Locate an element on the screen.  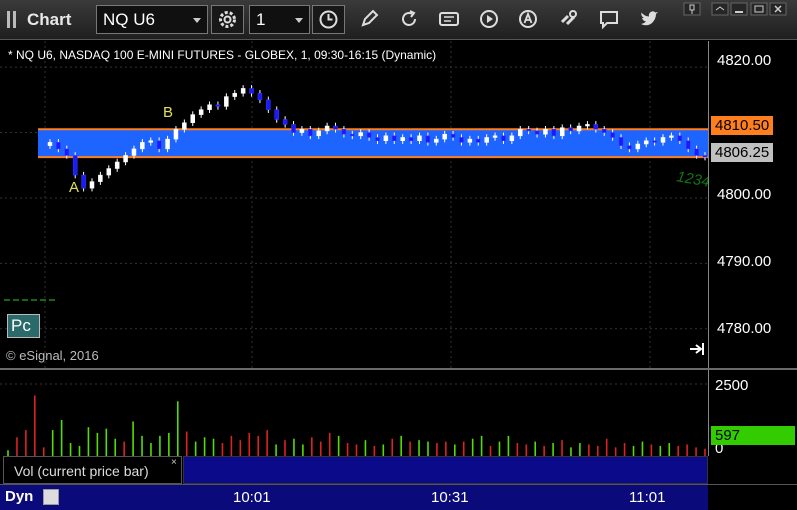
marker-b-label: B is located at coordinates (168, 112).